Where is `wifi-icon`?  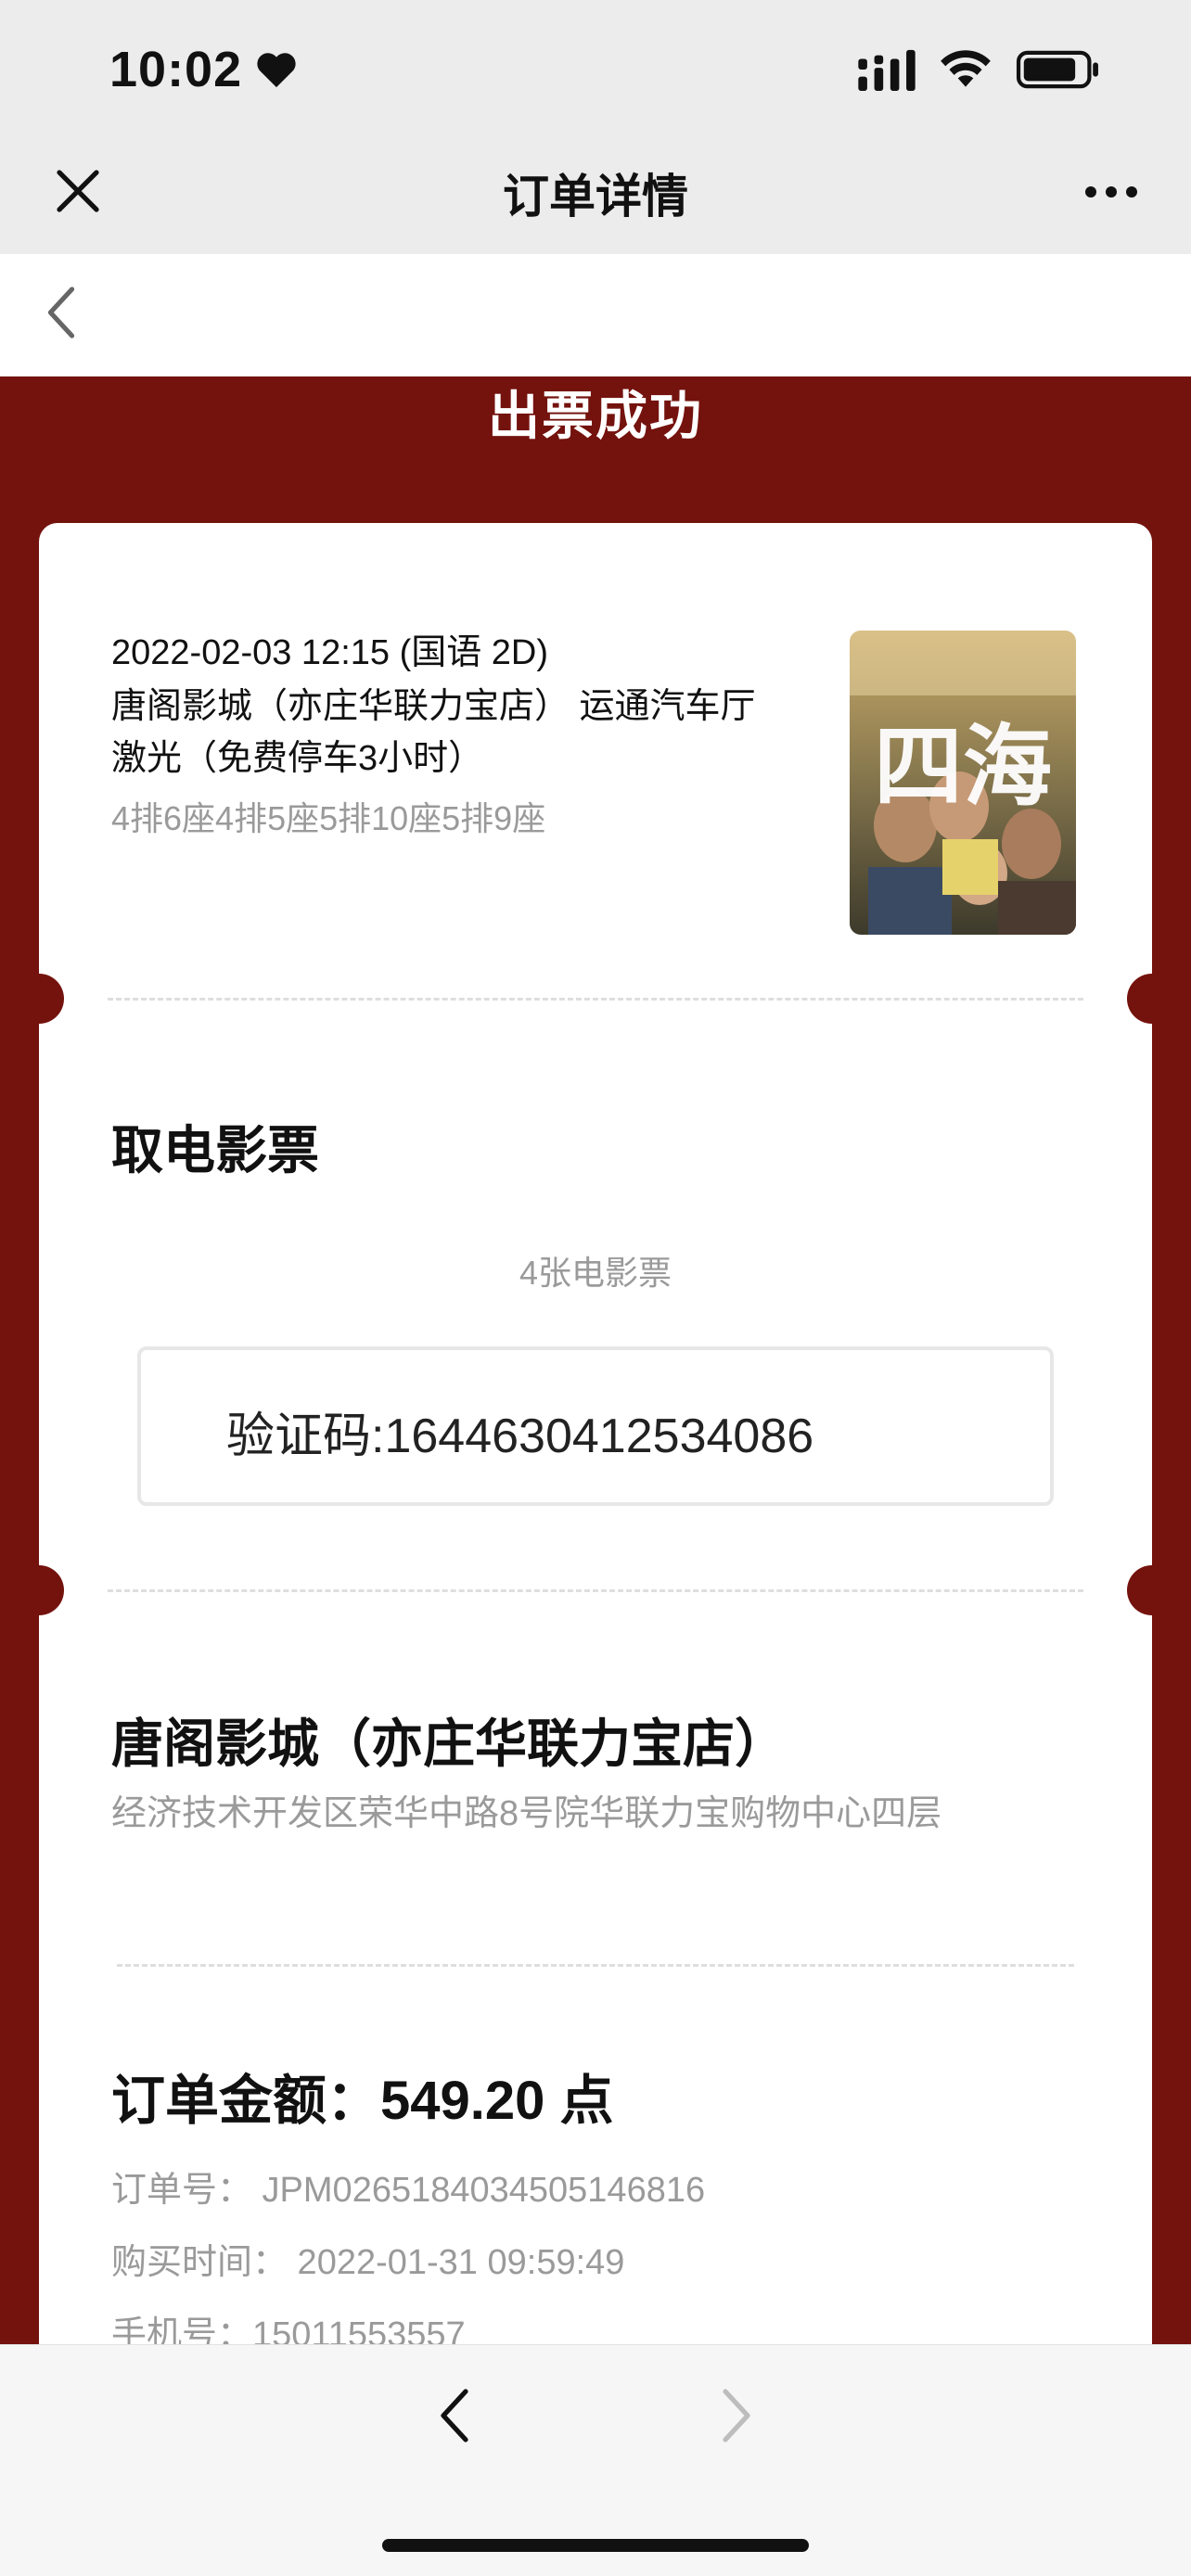
wifi-icon is located at coordinates (966, 68).